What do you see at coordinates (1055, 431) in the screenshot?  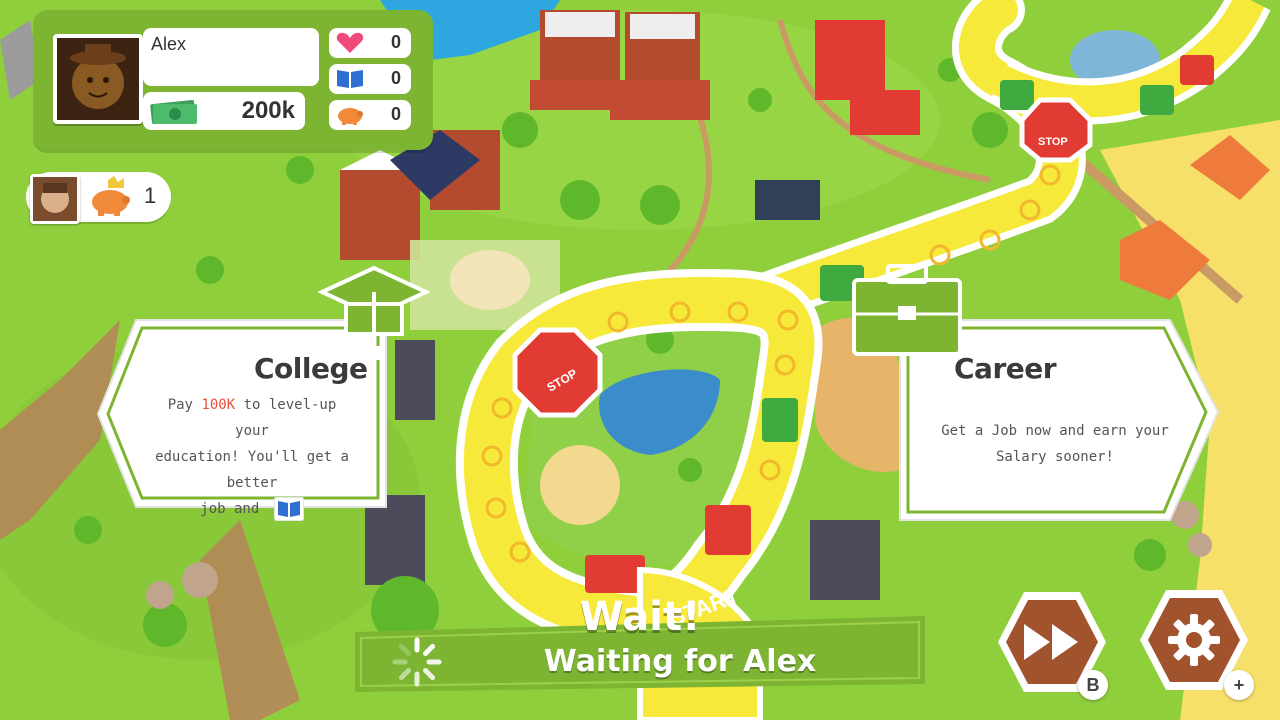 I see `career-desc-line1: Get a Job now and earn your` at bounding box center [1055, 431].